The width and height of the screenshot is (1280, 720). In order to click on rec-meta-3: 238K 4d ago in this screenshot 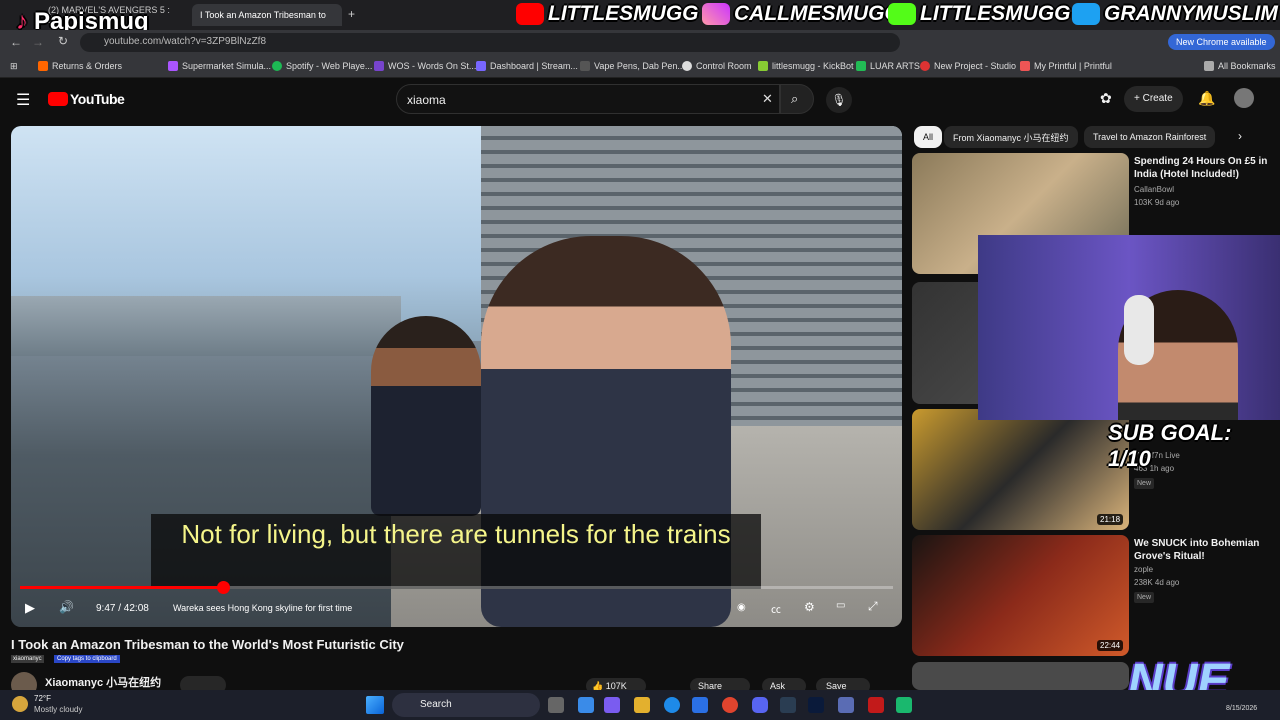, I will do `click(1157, 582)`.